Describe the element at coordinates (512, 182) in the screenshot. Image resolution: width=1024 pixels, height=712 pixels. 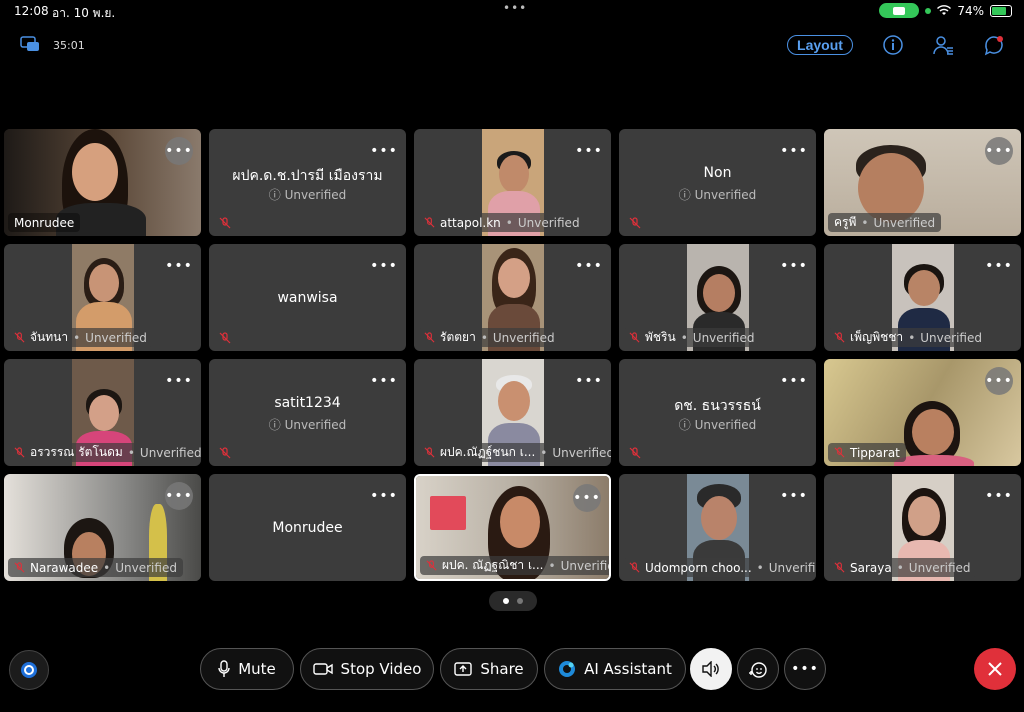
I see `participant-tile: ••• attapol.kn • Unverified` at that location.